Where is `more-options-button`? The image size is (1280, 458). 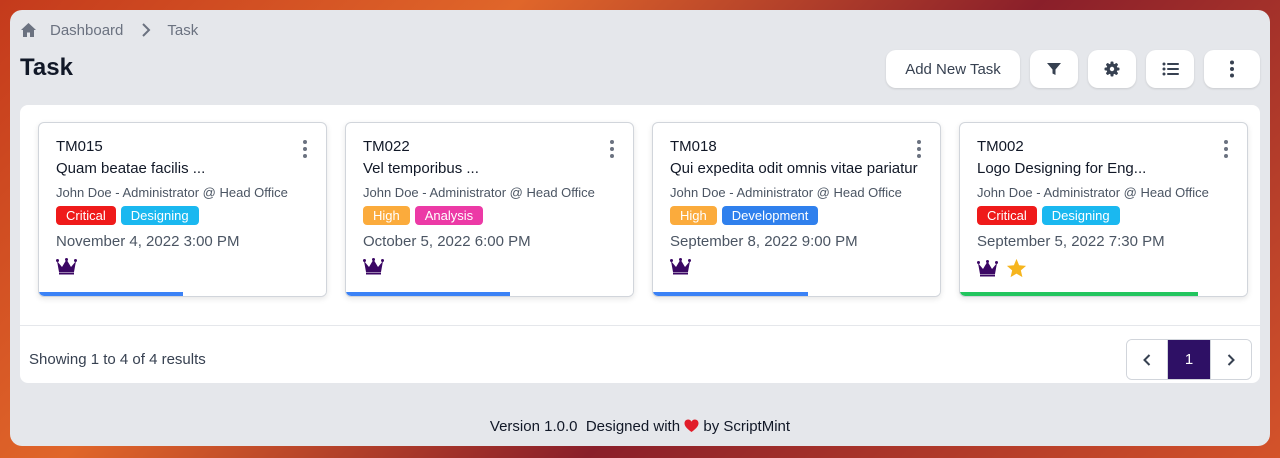 more-options-button is located at coordinates (1232, 69).